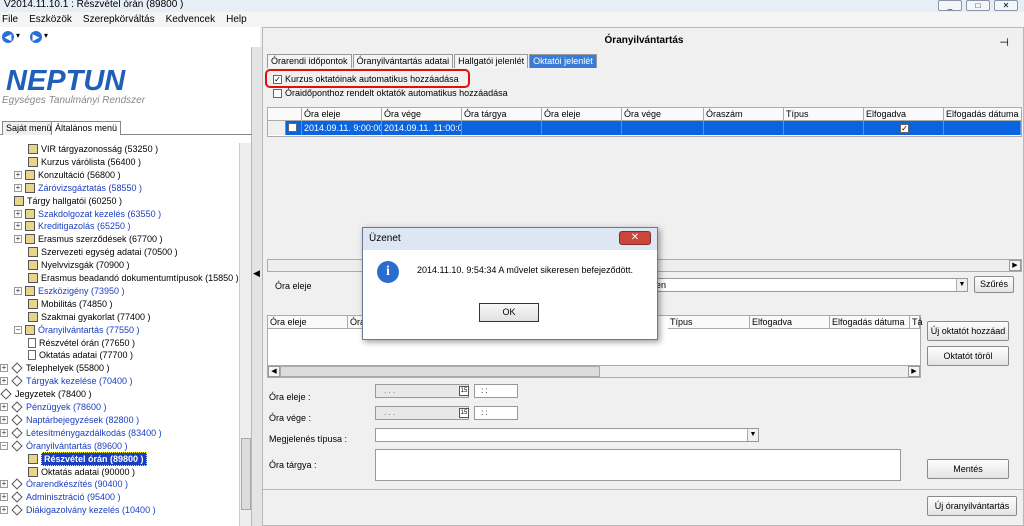  I want to click on tab-student-attendance: Hallgatói jelenlét, so click(491, 61).